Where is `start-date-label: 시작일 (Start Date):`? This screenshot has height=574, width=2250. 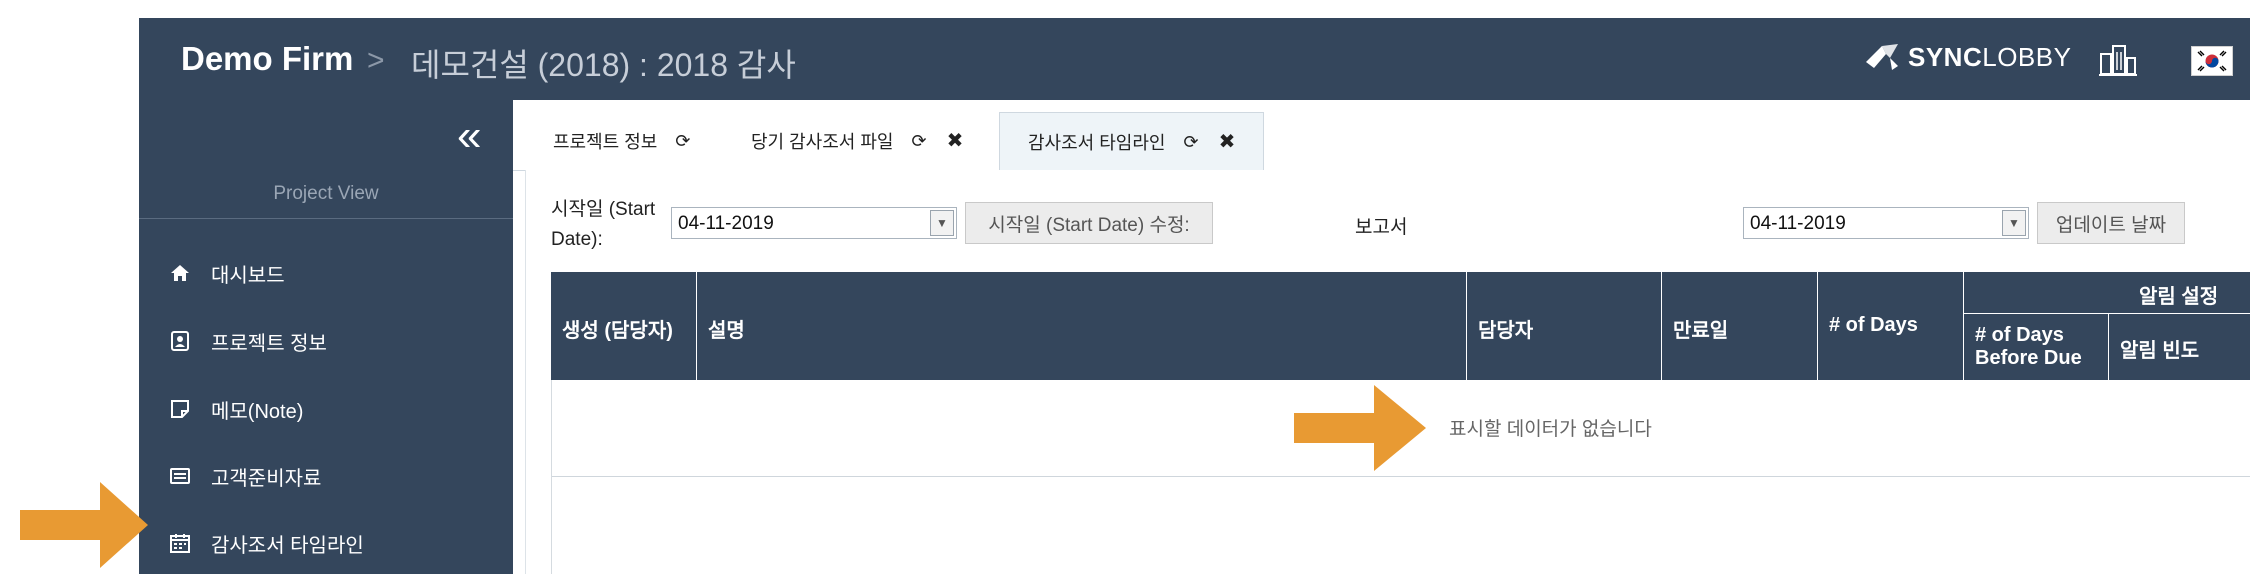 start-date-label: 시작일 (Start Date): is located at coordinates (603, 224).